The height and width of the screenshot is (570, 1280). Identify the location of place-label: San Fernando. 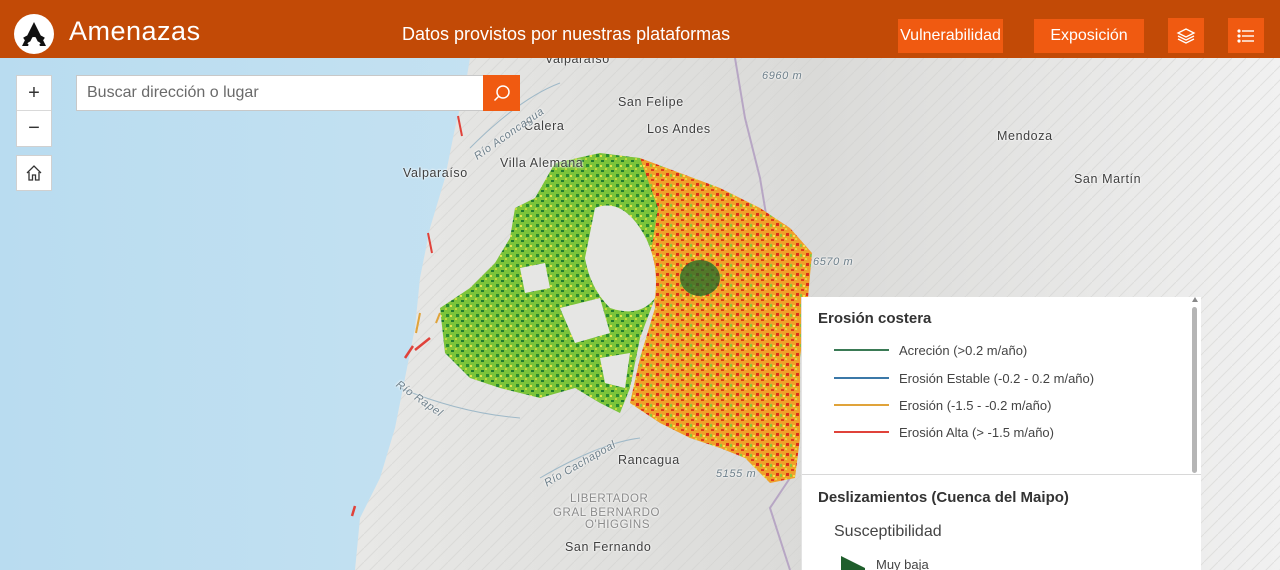
(608, 547).